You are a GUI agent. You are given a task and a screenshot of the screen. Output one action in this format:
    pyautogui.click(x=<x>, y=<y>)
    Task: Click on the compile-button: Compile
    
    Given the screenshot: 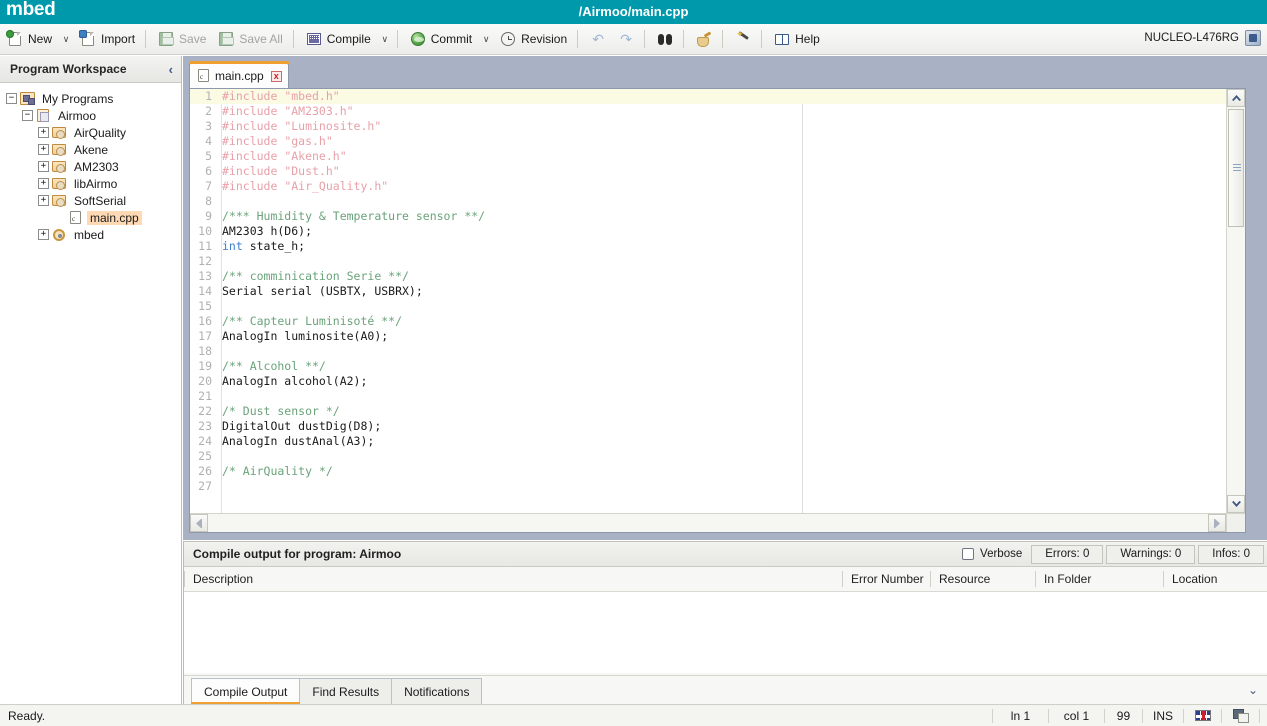 What is the action you would take?
    pyautogui.click(x=338, y=39)
    